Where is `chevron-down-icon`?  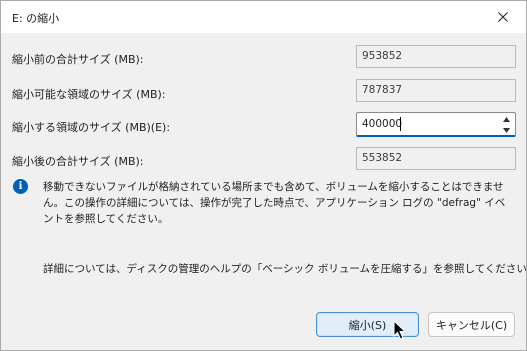 chevron-down-icon is located at coordinates (506, 130).